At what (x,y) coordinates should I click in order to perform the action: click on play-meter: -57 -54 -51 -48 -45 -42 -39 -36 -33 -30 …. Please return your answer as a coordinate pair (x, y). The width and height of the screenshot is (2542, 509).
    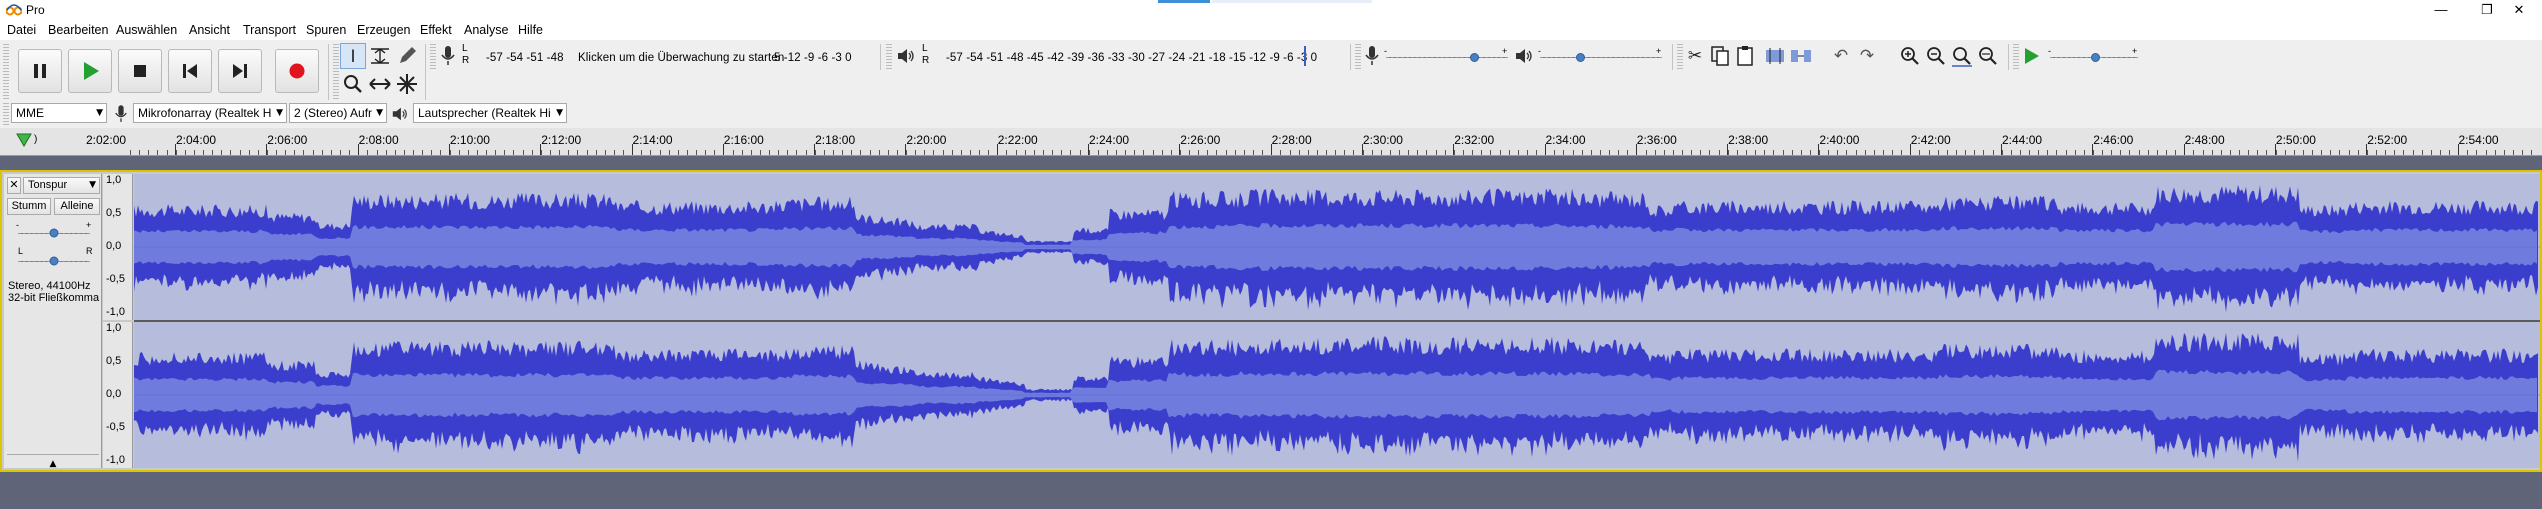
    Looking at the image, I should click on (1136, 56).